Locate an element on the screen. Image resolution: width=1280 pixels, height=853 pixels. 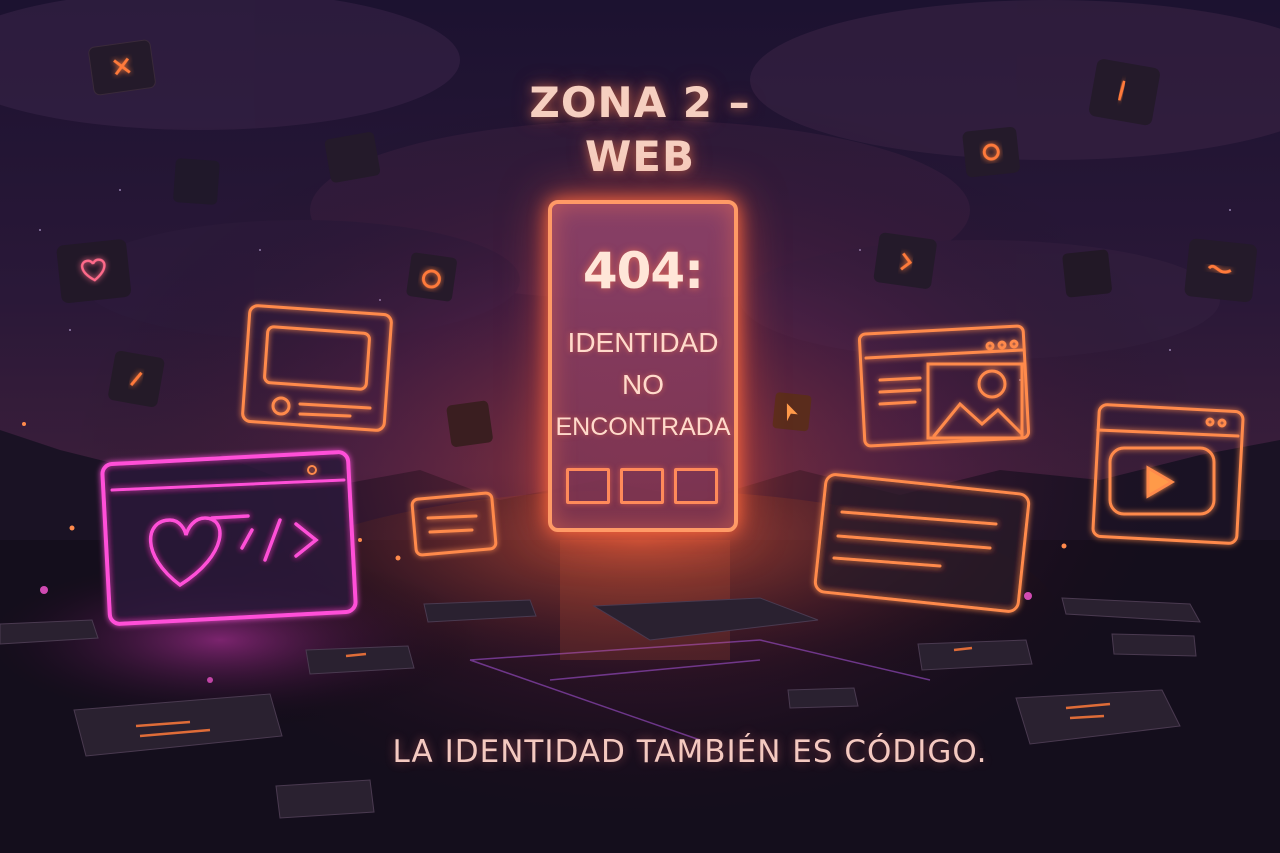
sign-boxes is located at coordinates (646, 488).